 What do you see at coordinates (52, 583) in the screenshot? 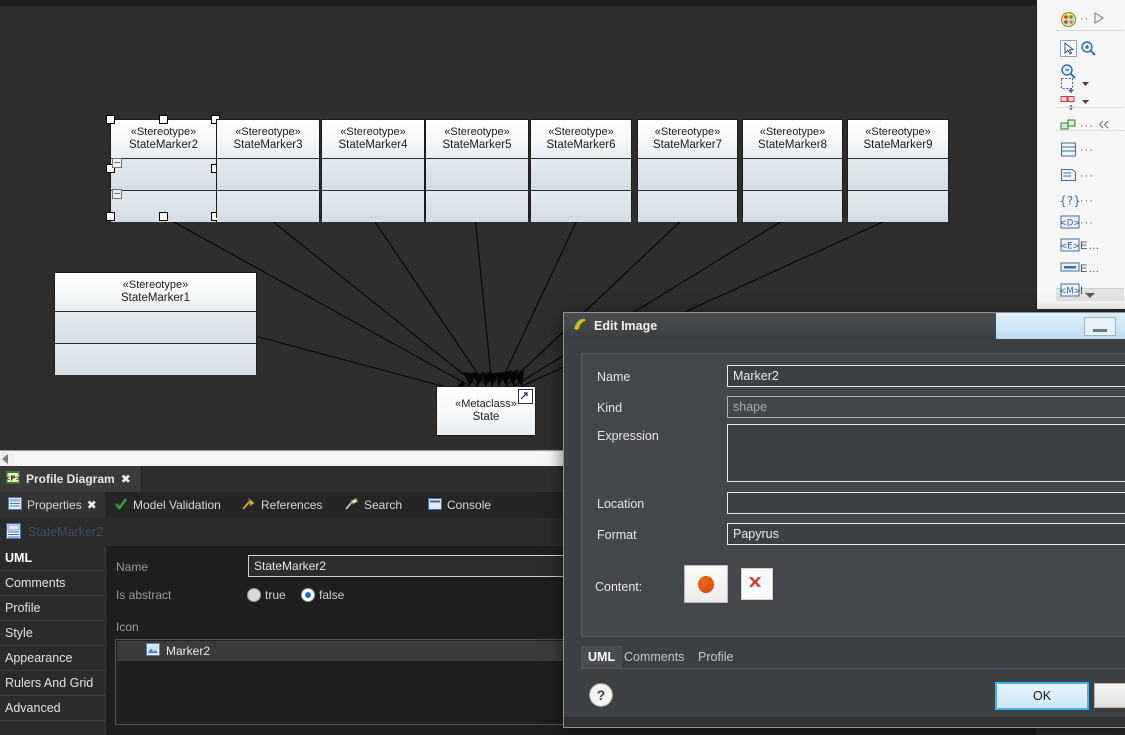
I see `side-tab-comments: Comments` at bounding box center [52, 583].